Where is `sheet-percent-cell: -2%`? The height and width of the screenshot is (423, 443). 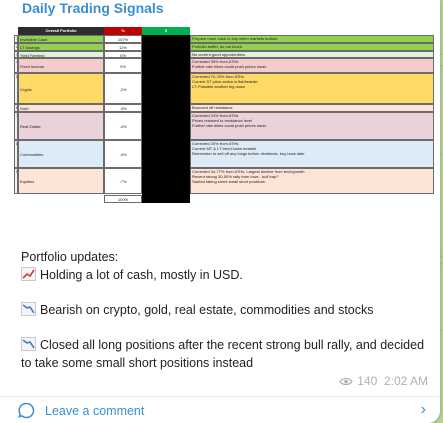
sheet-percent-cell: -2% is located at coordinates (123, 88).